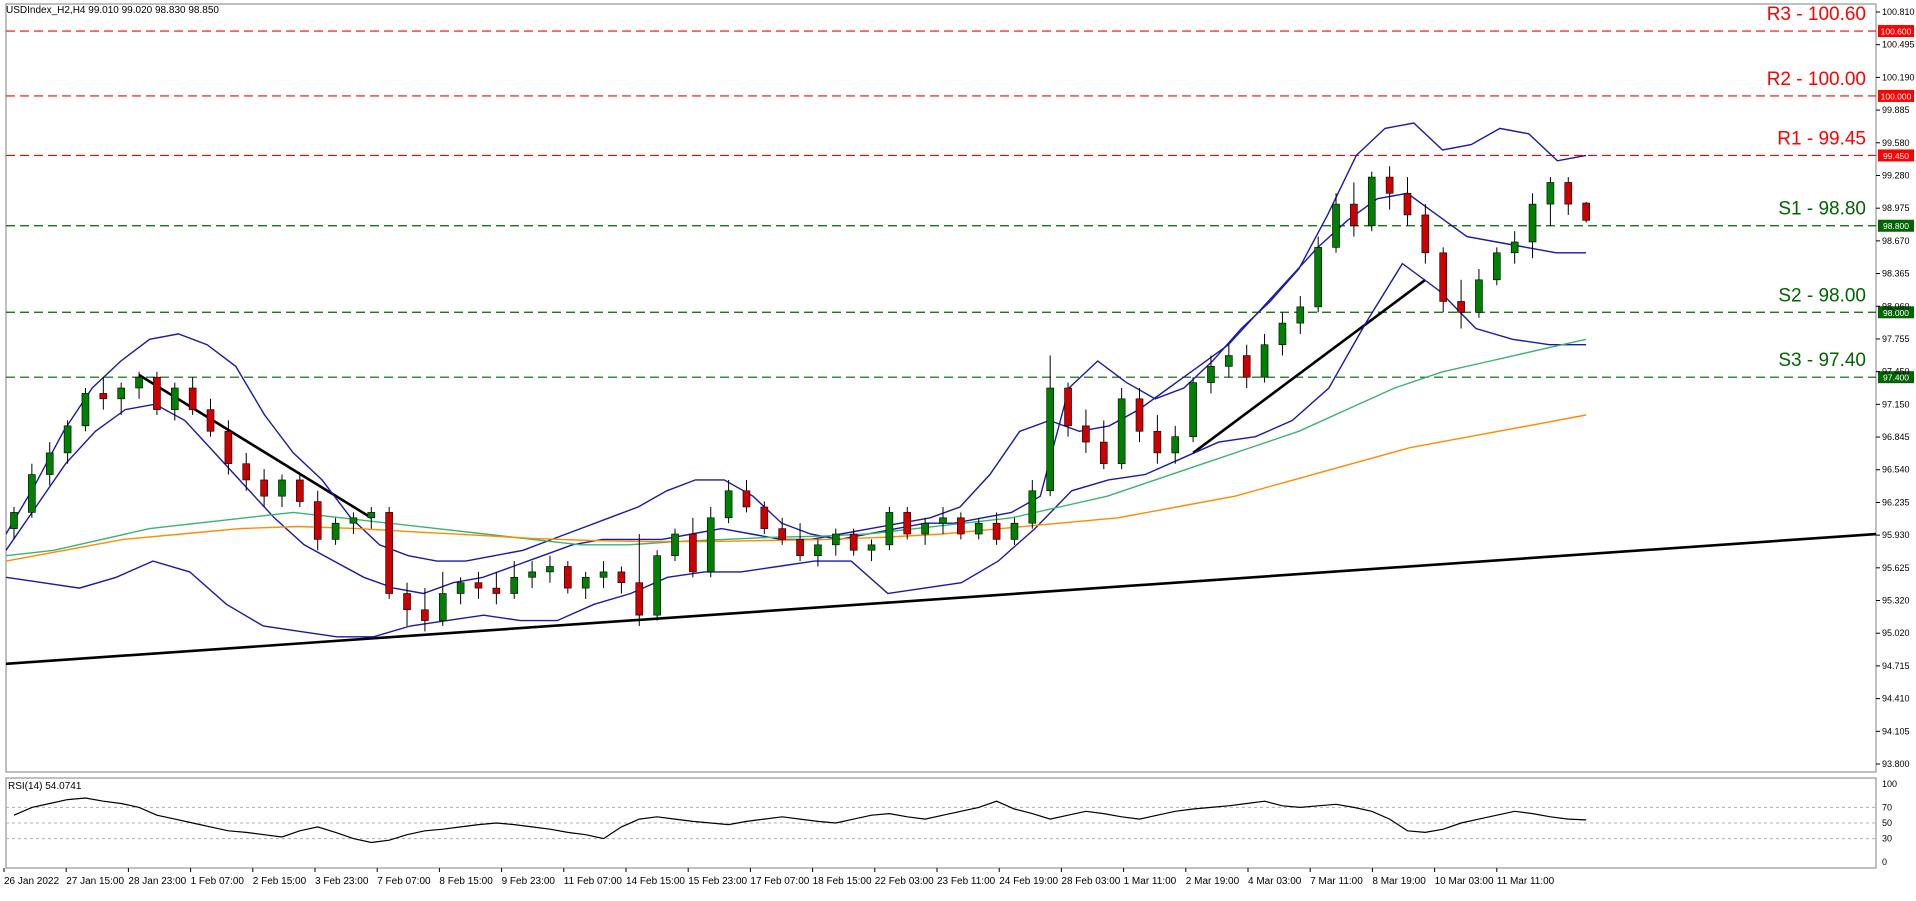 The width and height of the screenshot is (1916, 901). I want to click on rsi-tick-label: 0, so click(1884, 862).